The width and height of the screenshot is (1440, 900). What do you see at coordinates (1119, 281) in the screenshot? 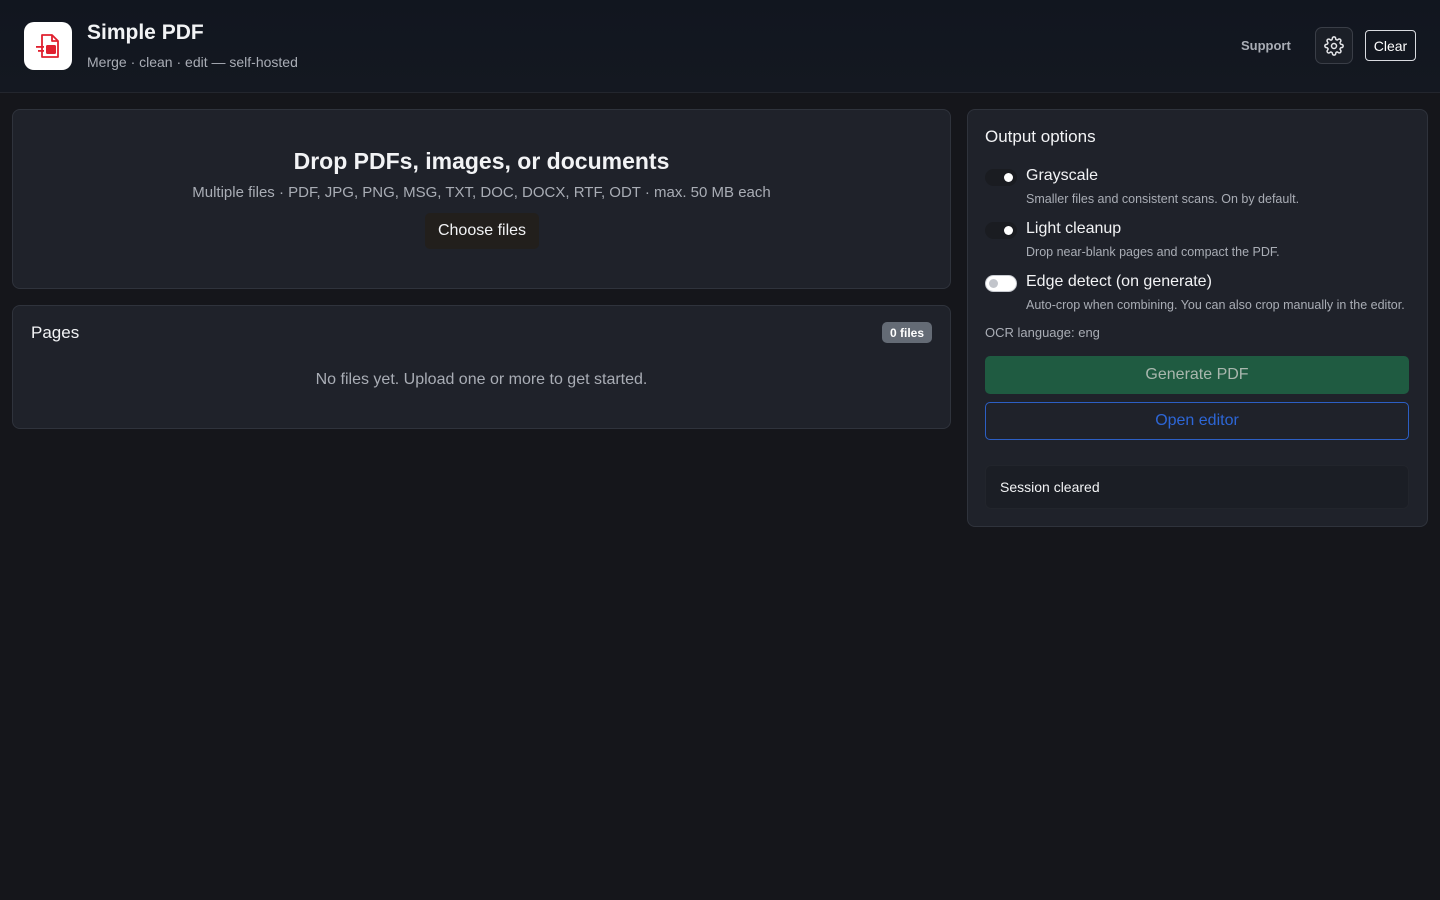
I see `option-label: Edge detect (on generate)` at bounding box center [1119, 281].